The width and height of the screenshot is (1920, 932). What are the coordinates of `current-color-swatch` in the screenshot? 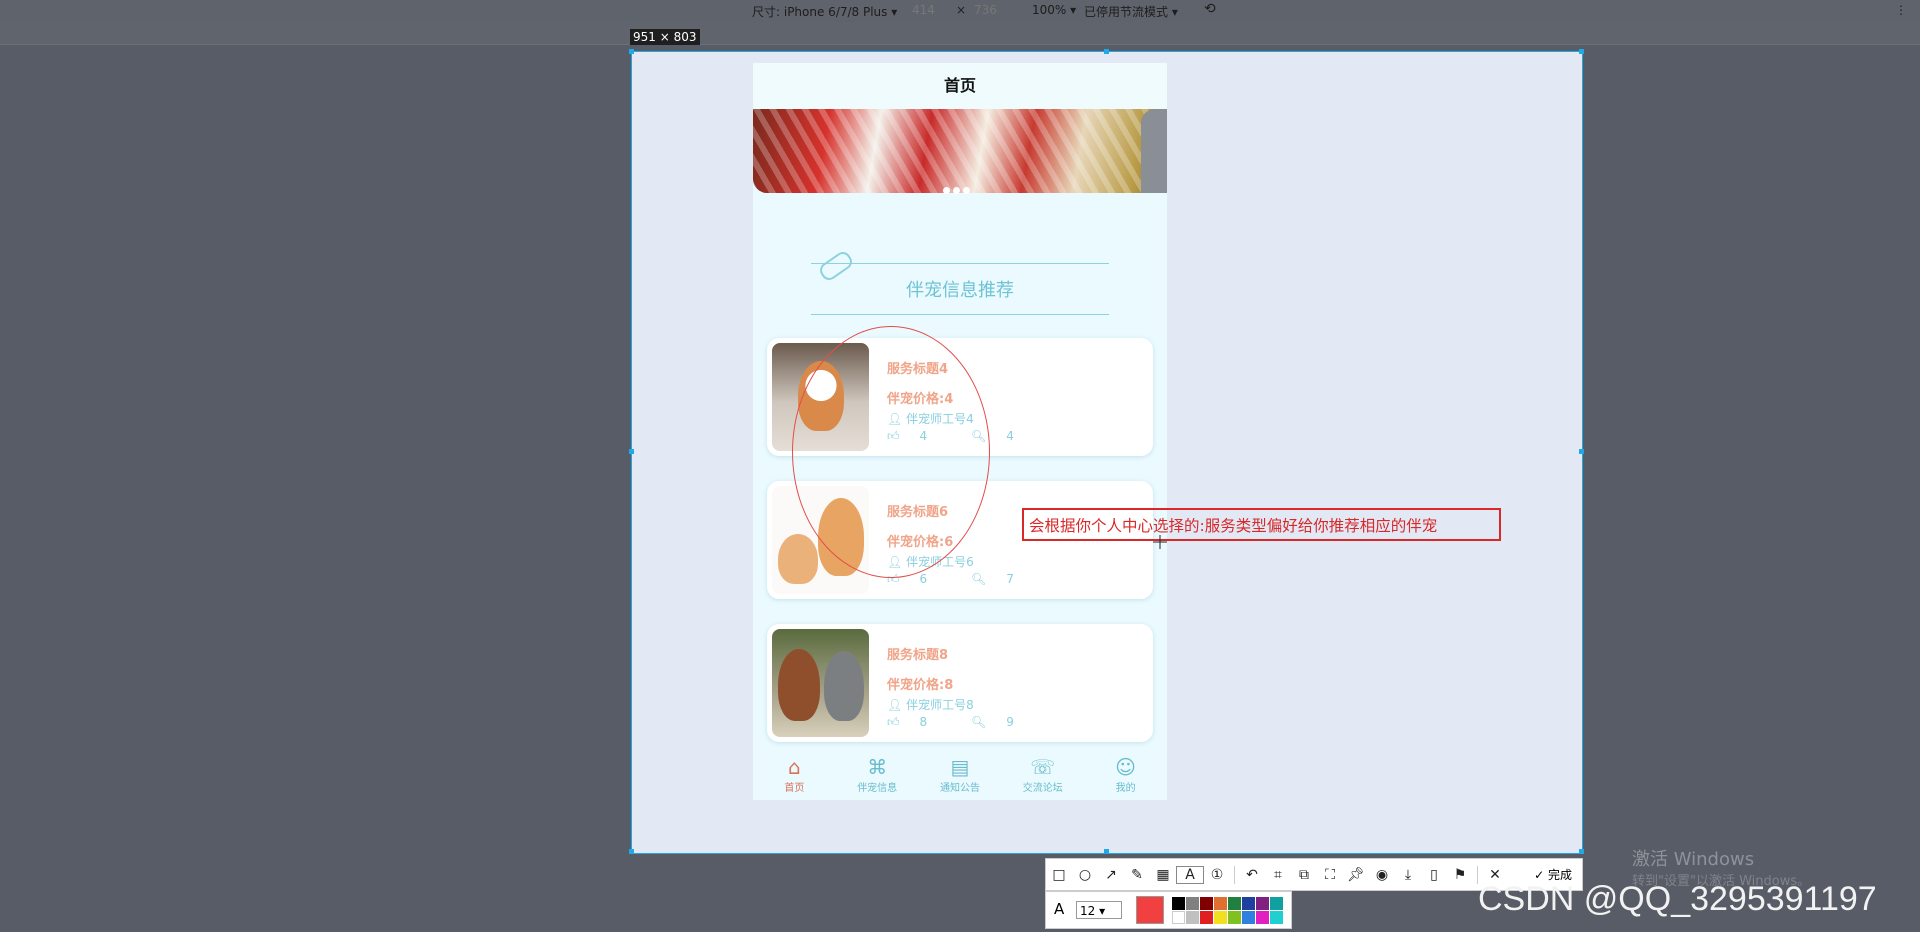 It's located at (1150, 910).